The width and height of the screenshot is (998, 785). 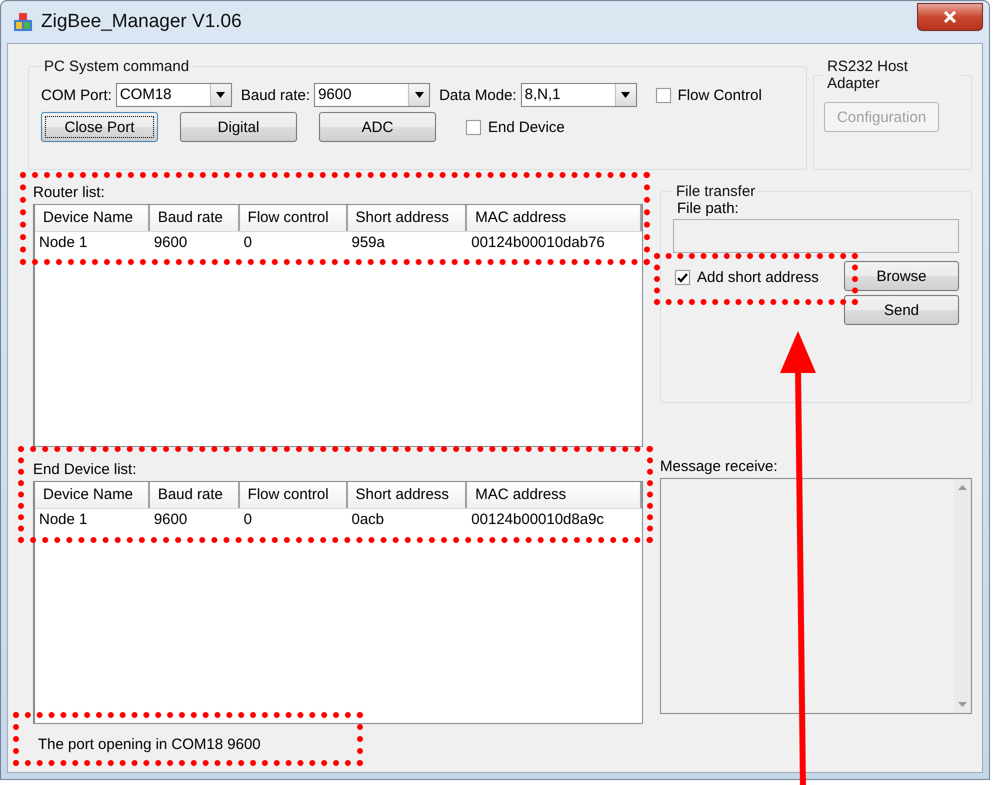 I want to click on table-cell-text: 0acb, so click(x=368, y=520).